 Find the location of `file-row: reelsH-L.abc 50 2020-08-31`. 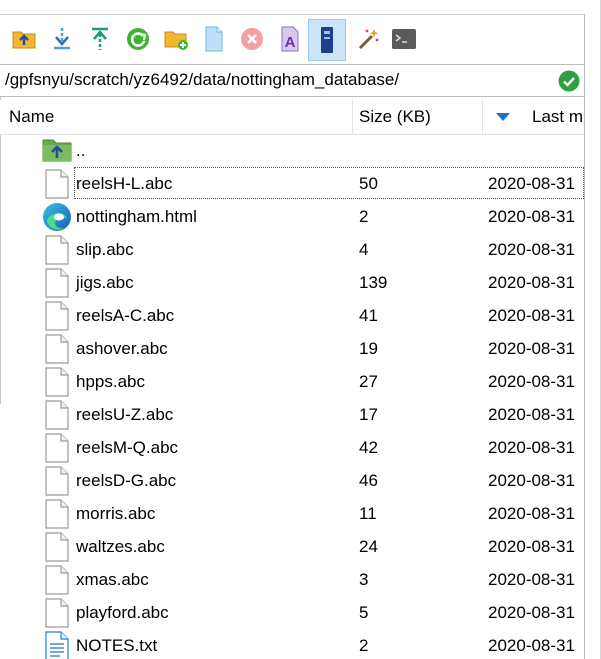

file-row: reelsH-L.abc 50 2020-08-31 is located at coordinates (292, 183).